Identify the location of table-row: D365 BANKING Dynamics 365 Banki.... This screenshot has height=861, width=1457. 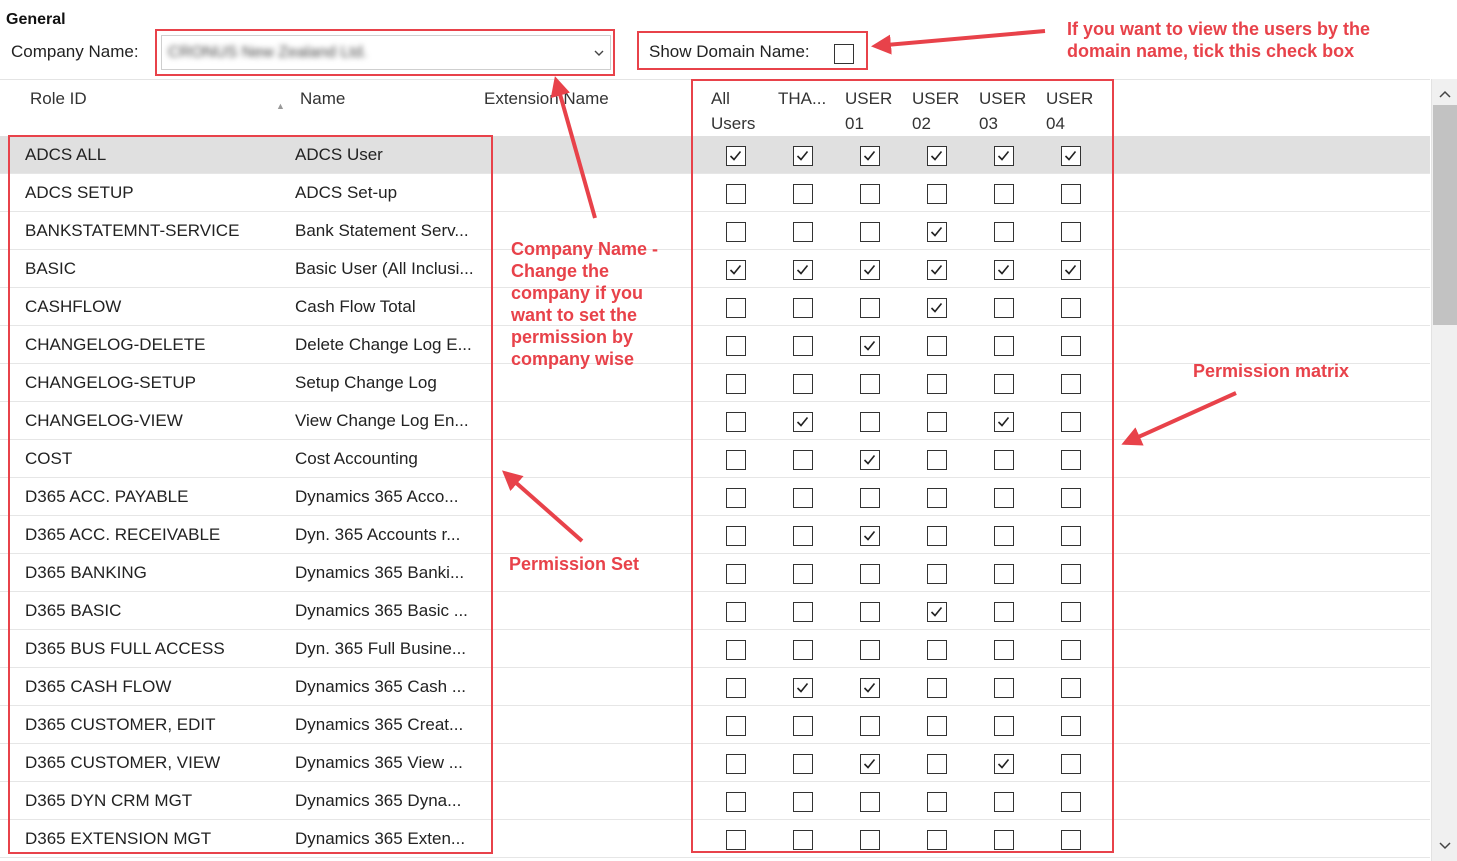
(715, 573).